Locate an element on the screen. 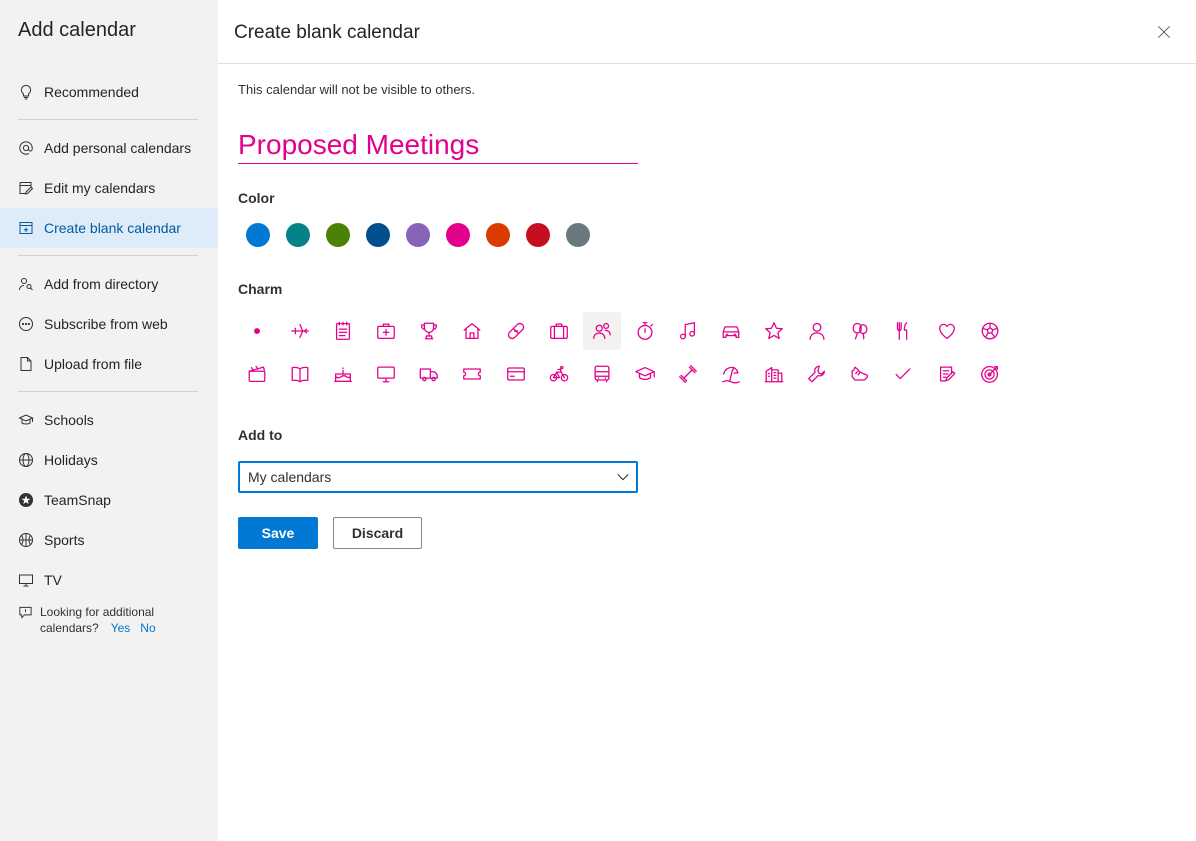  balloons-icon is located at coordinates (860, 331).